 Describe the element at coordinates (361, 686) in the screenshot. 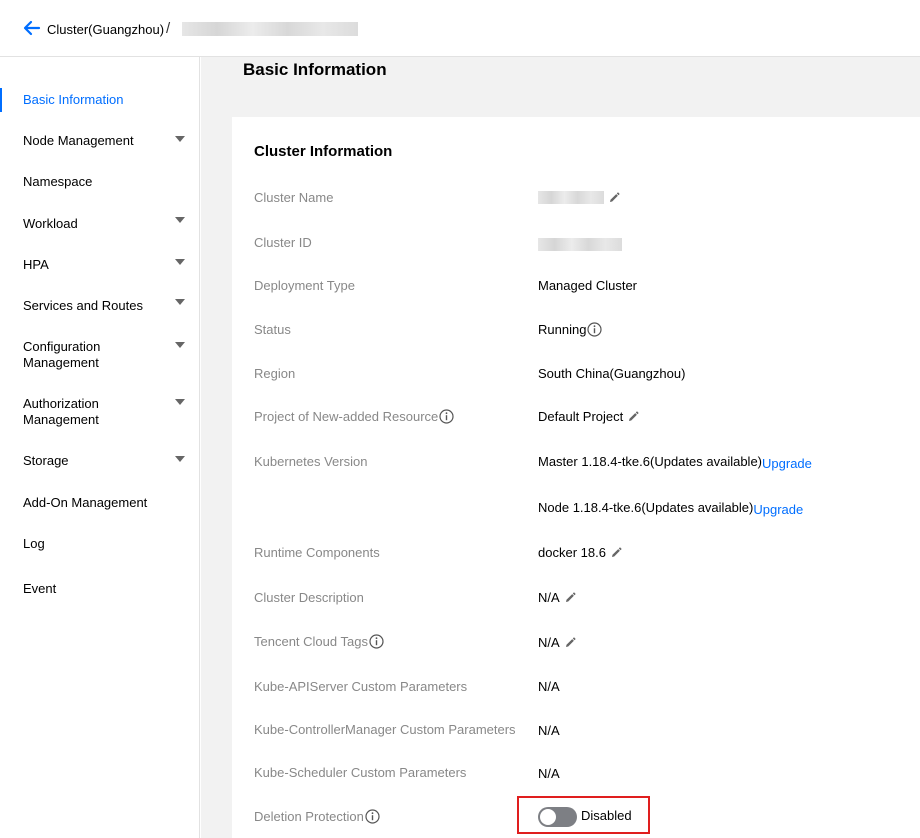

I see `apiserver-params-label: Kube-APIServer Custom Parameters` at that location.